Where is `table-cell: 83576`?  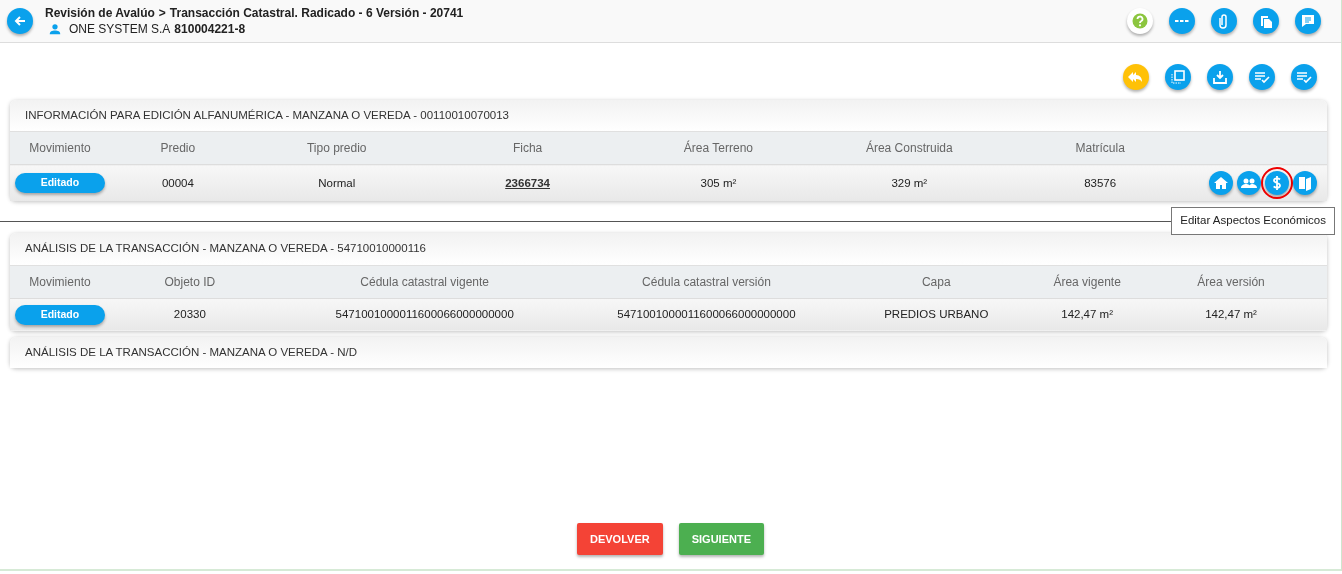
table-cell: 83576 is located at coordinates (1100, 182).